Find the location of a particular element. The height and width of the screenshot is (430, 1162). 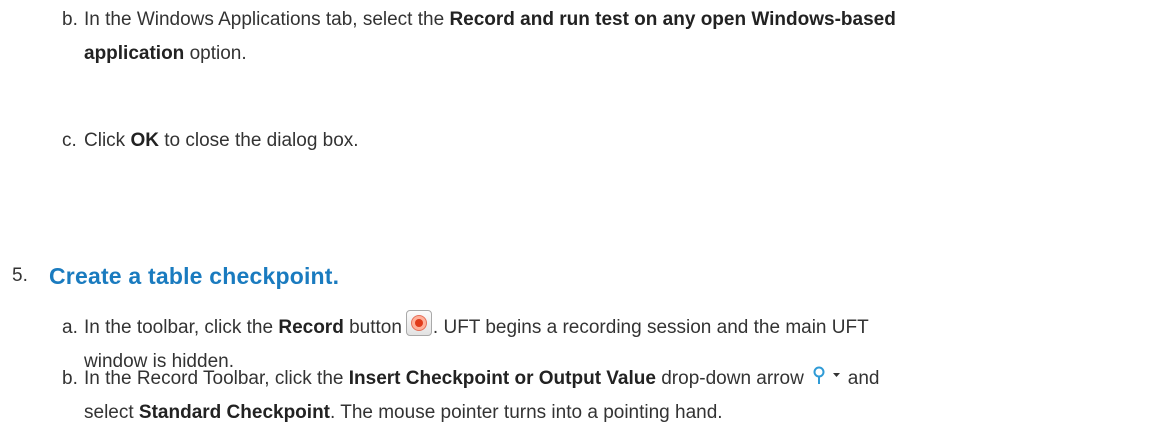

step5-heading: 5. Create a table checkpoint. is located at coordinates (175, 276).